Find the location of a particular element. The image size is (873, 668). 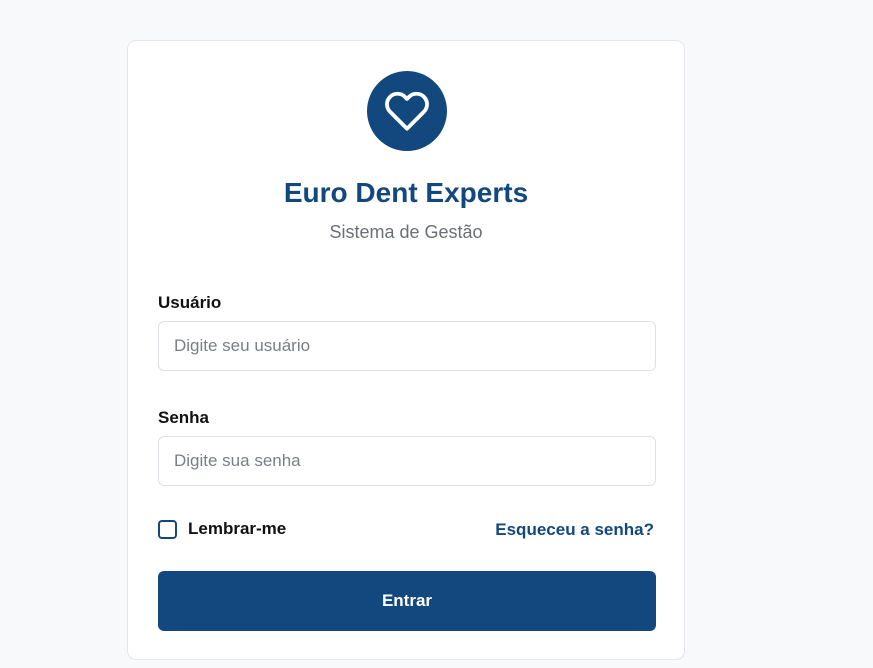

forgot-password-link: Esqueceu a senha? is located at coordinates (574, 530).